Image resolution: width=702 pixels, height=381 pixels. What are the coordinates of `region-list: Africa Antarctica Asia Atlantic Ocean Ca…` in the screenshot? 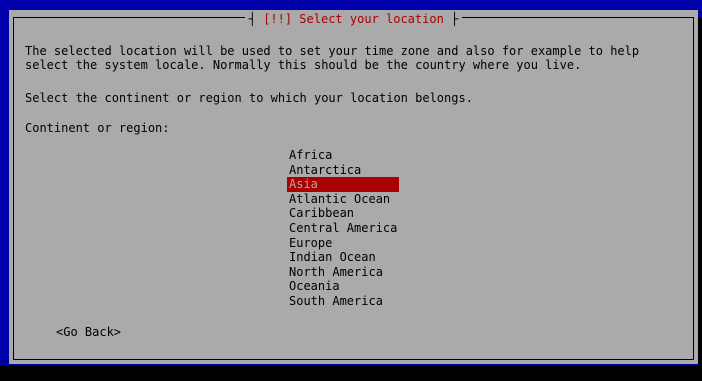 It's located at (343, 228).